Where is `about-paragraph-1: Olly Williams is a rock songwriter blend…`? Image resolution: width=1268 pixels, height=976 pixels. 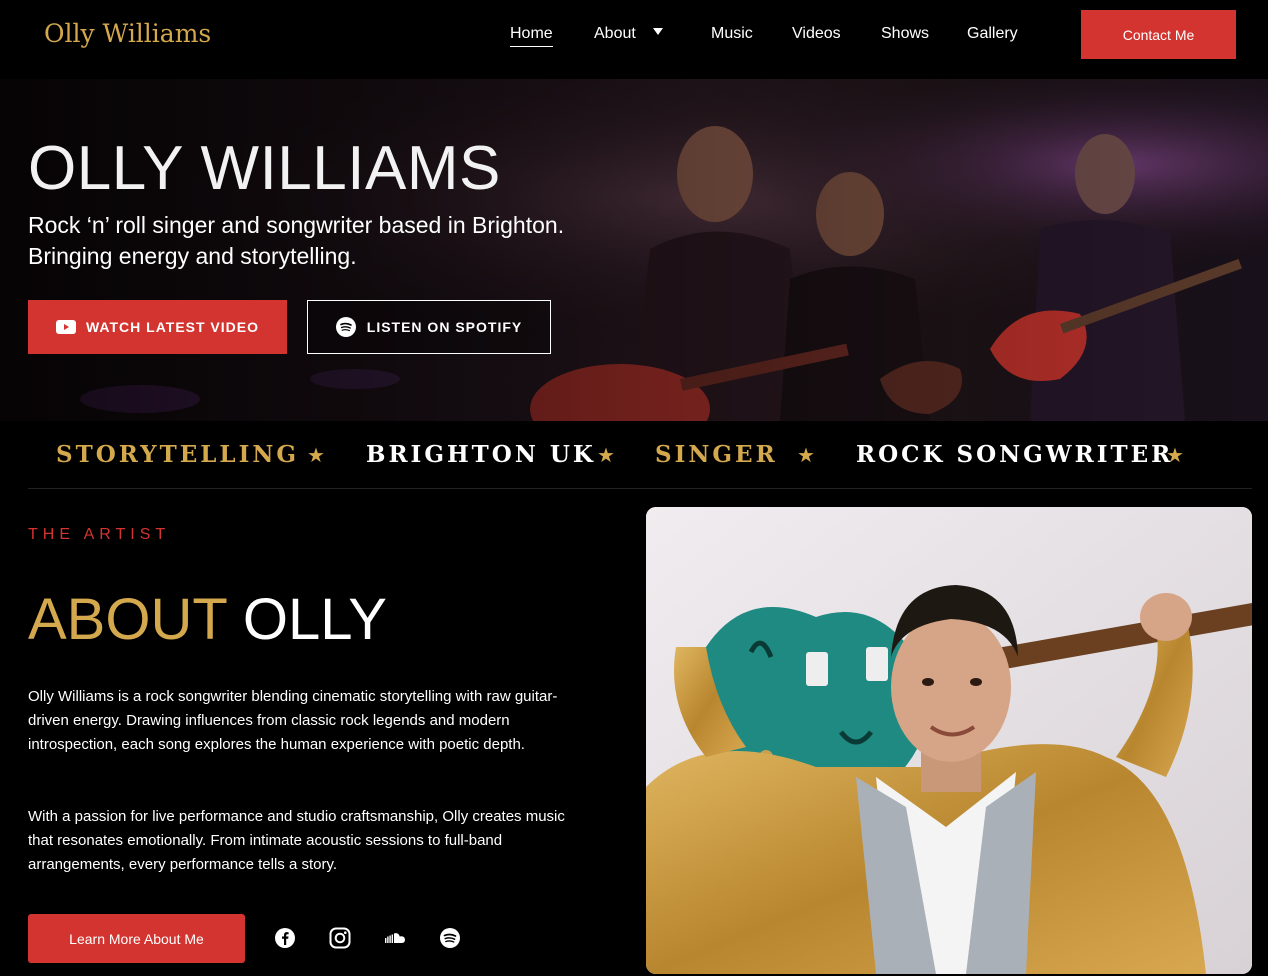
about-paragraph-1: Olly Williams is a rock songwriter blend… is located at coordinates (293, 720).